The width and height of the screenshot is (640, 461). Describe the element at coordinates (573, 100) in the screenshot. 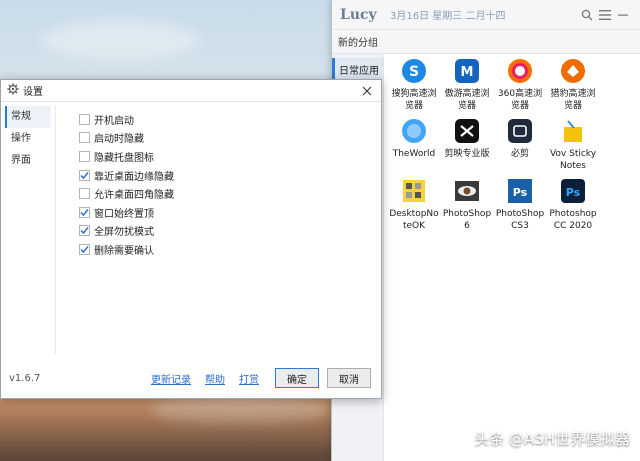

I see `app-name: 猎豹高速浏览器` at that location.